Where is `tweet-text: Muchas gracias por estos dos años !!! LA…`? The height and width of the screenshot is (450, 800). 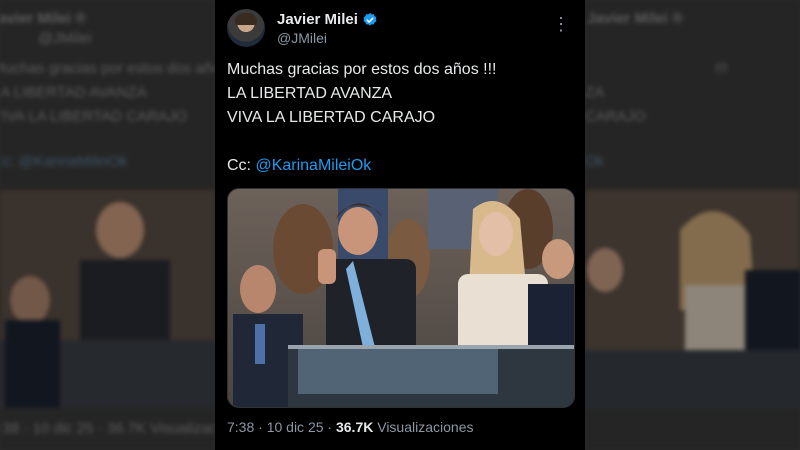 tweet-text: Muchas gracias por estos dos años !!! LA… is located at coordinates (400, 118).